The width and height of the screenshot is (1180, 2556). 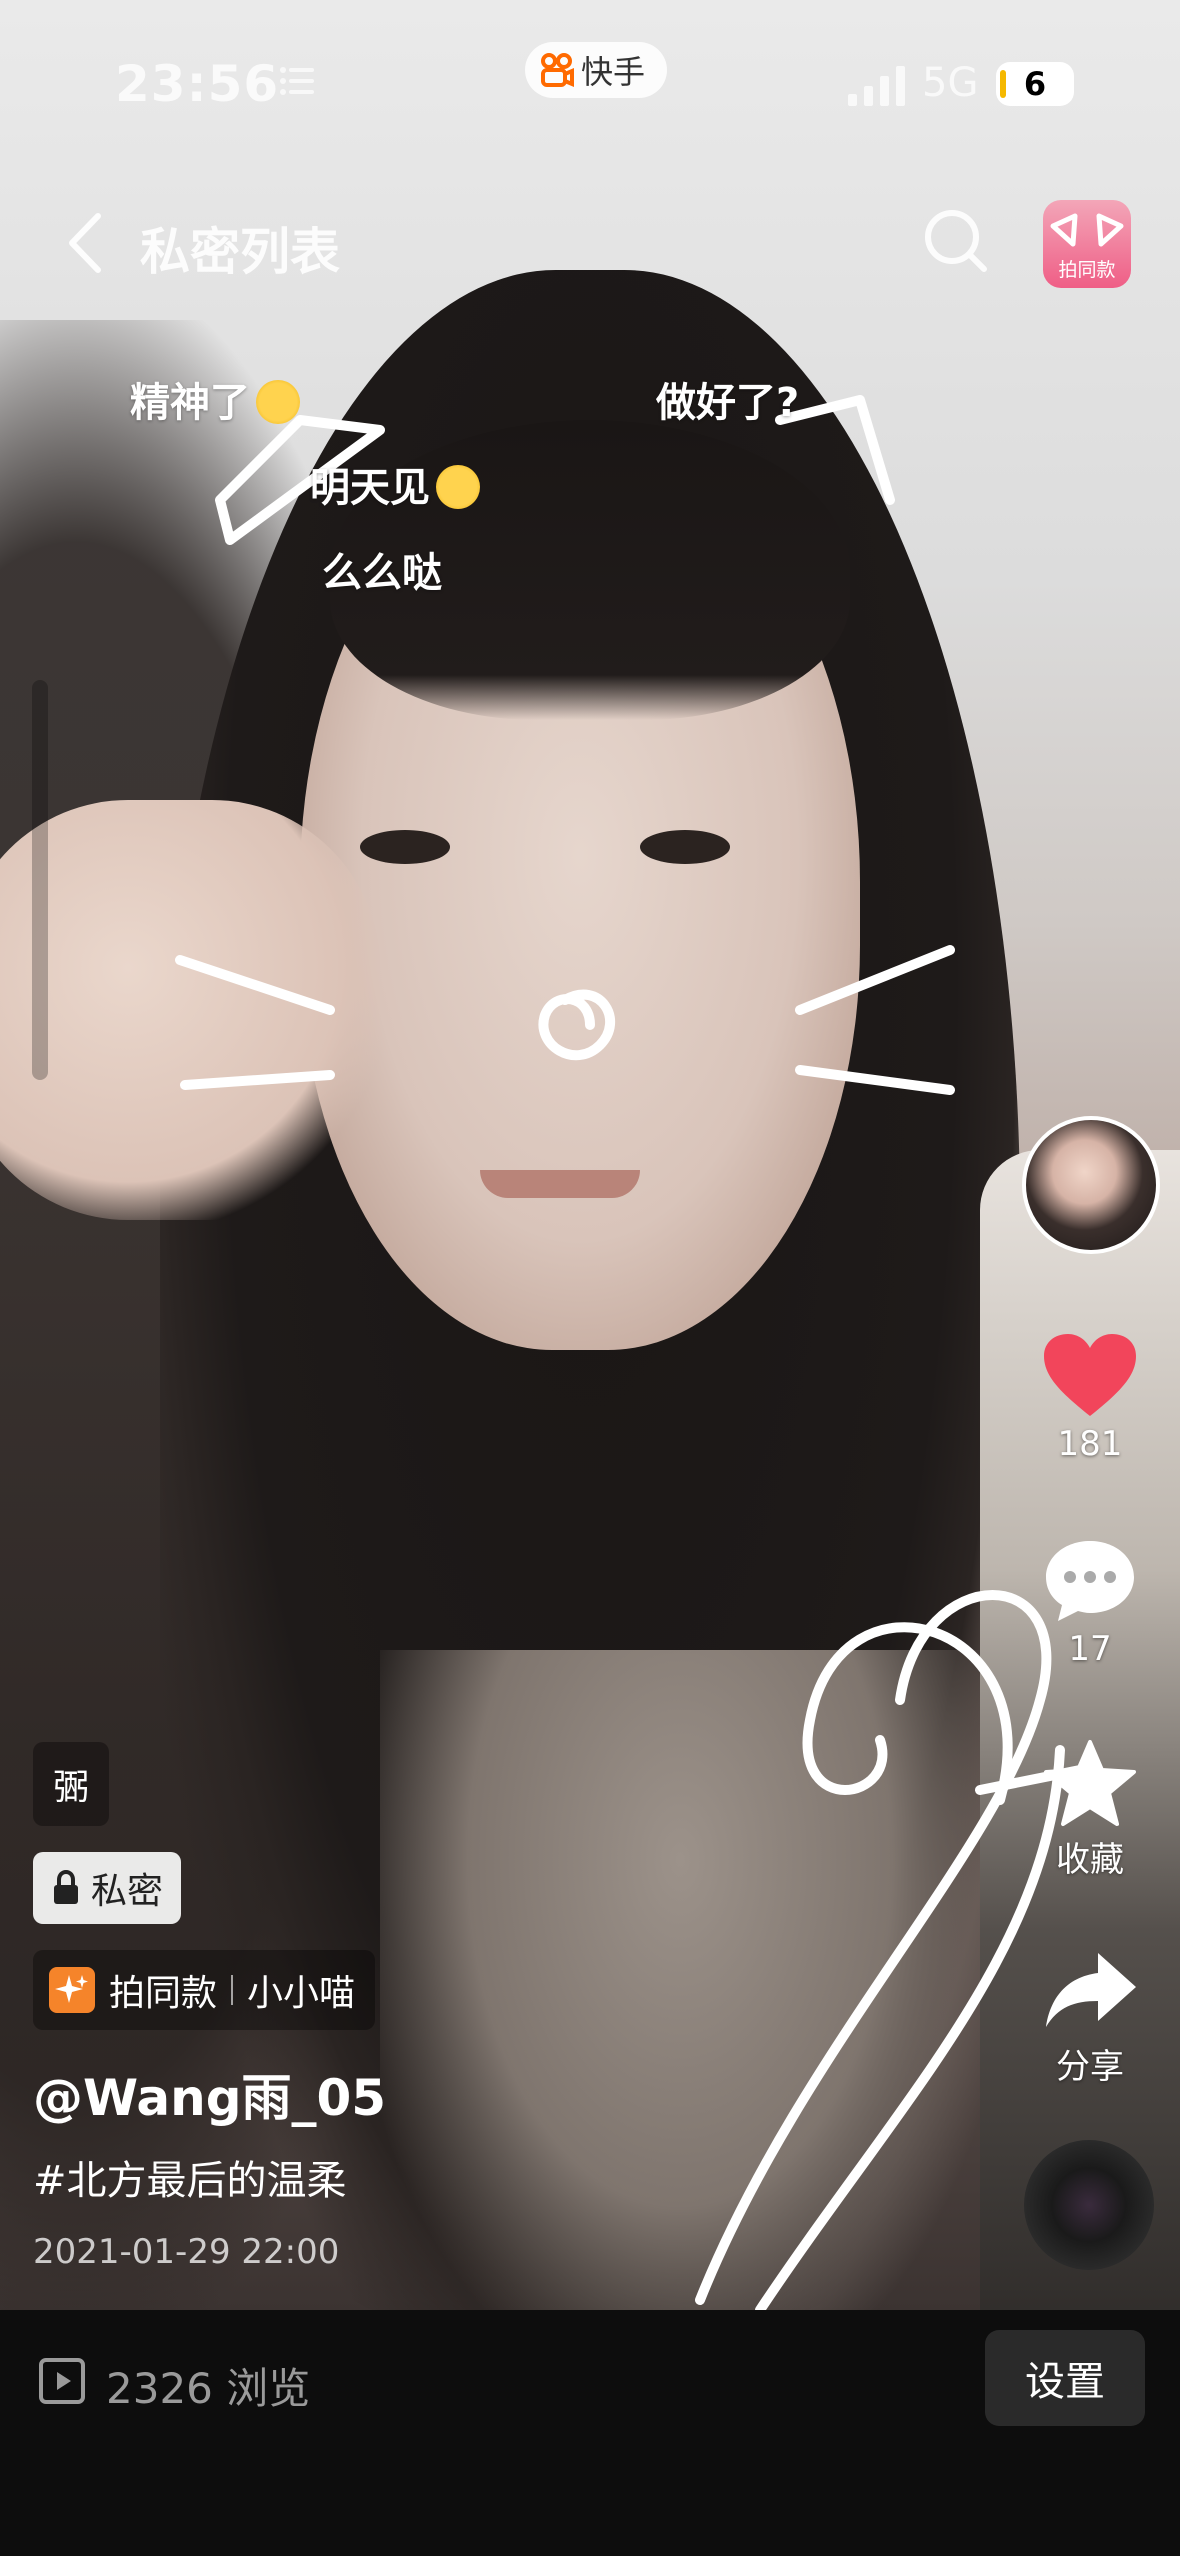 What do you see at coordinates (557, 70) in the screenshot?
I see `kuaishou-logo-icon` at bounding box center [557, 70].